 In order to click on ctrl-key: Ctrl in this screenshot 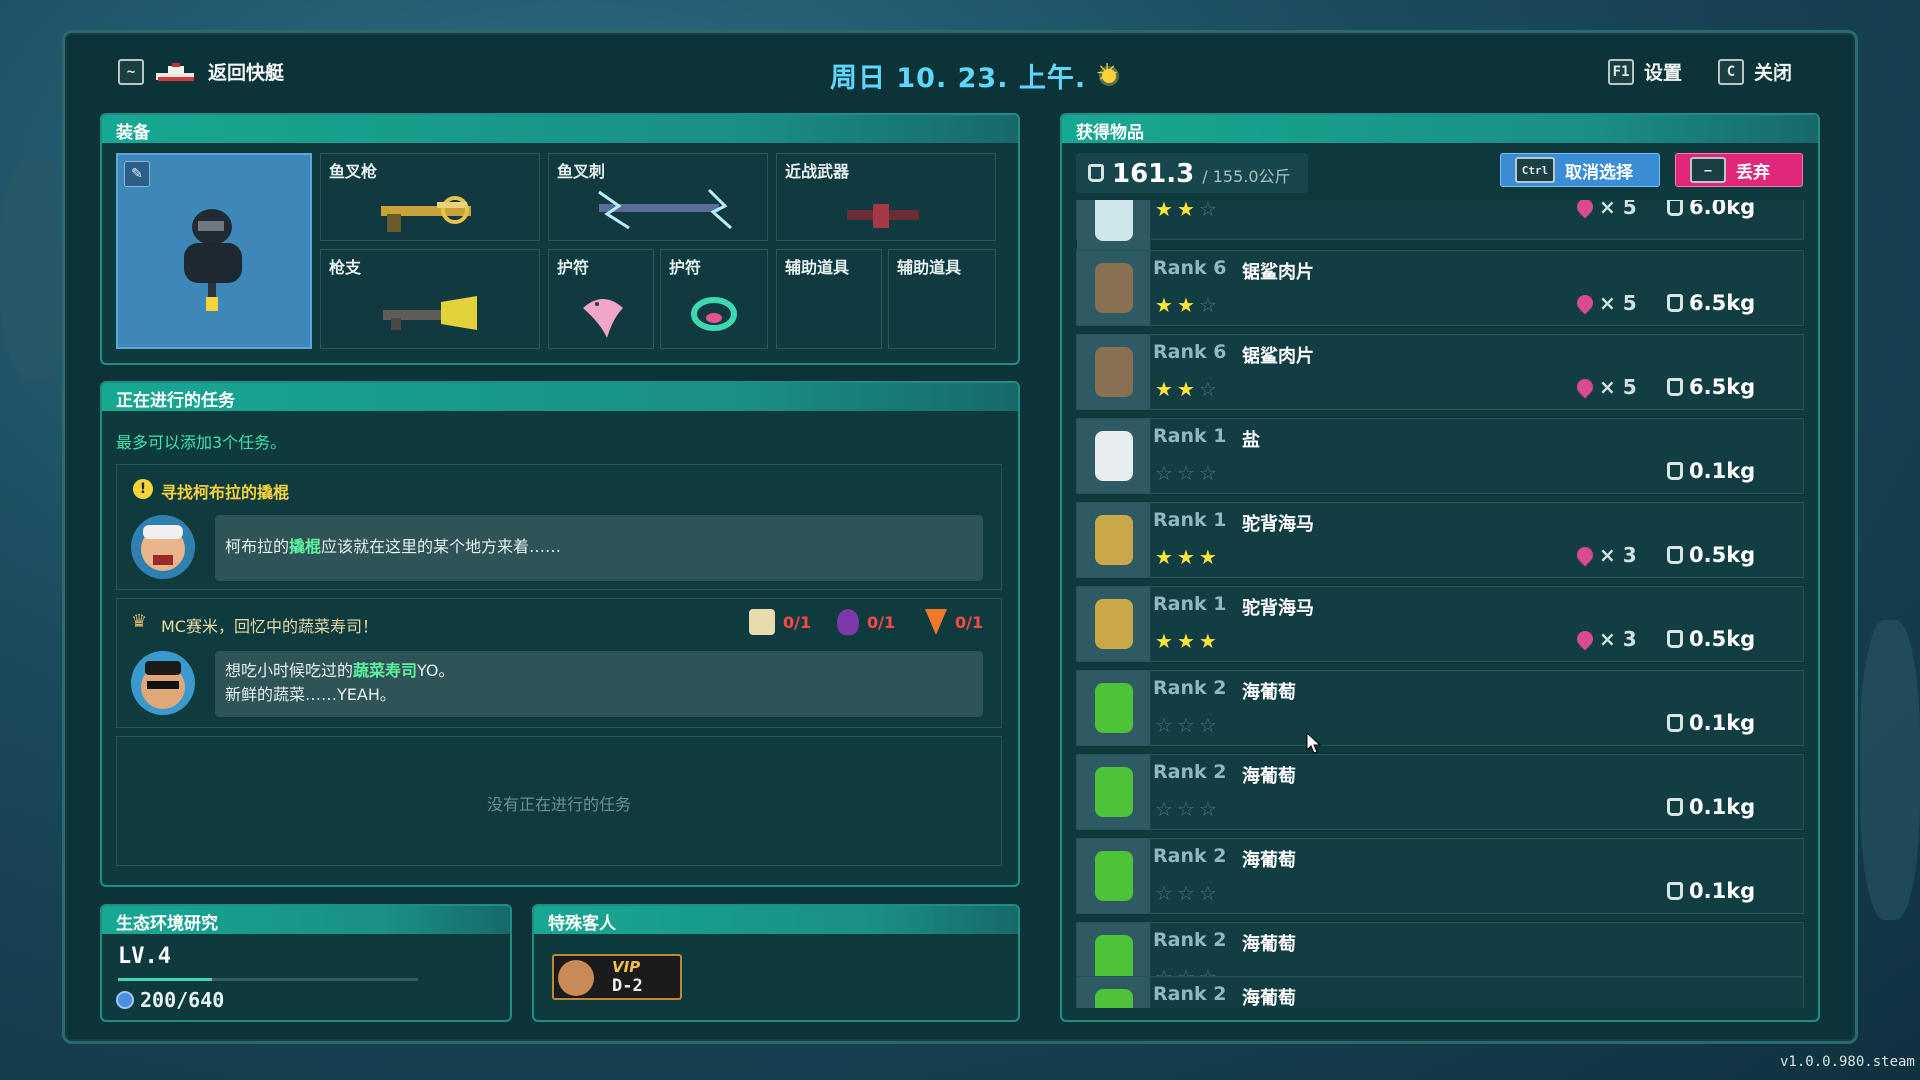, I will do `click(1535, 170)`.